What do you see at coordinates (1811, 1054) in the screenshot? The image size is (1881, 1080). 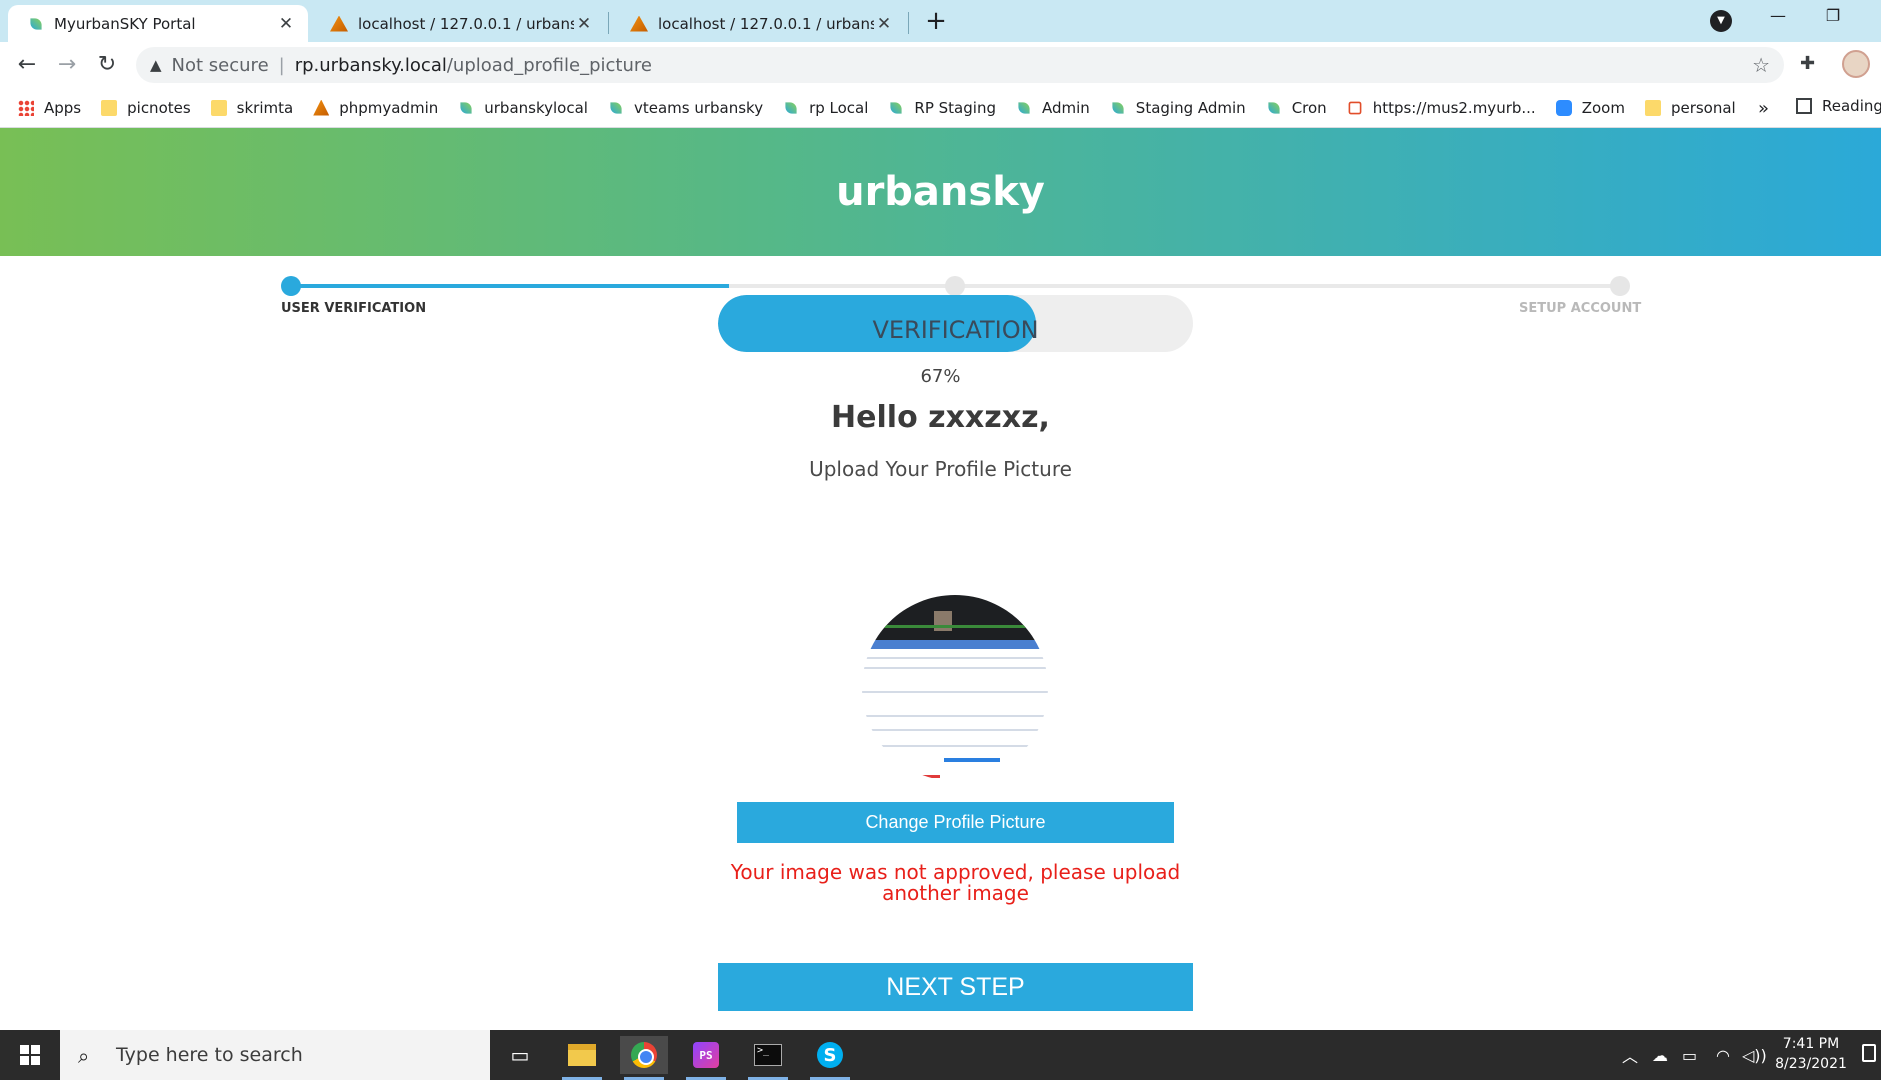 I see `system-clock: 7:41 PM 8/23/2021` at bounding box center [1811, 1054].